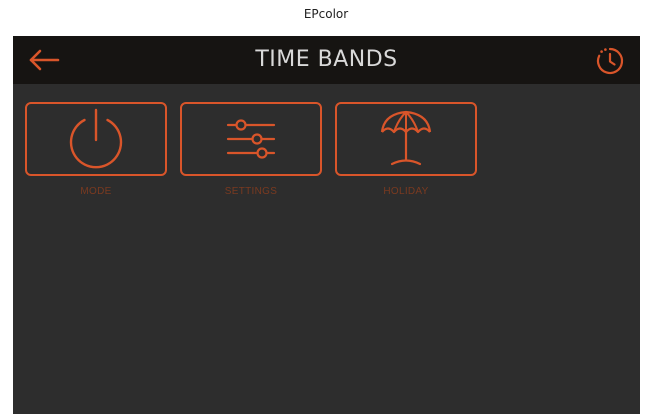 This screenshot has width=652, height=414. Describe the element at coordinates (326, 14) in the screenshot. I see `window-caption: EPcolor` at that location.